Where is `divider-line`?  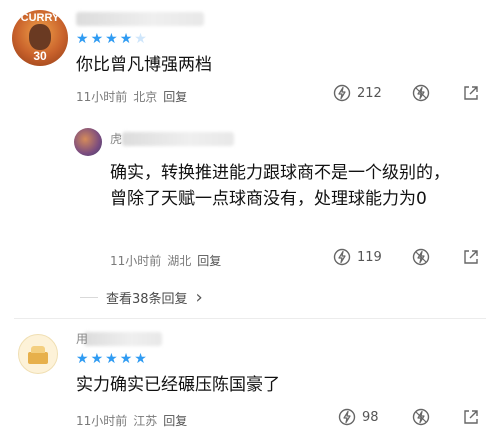 divider-line is located at coordinates (89, 297).